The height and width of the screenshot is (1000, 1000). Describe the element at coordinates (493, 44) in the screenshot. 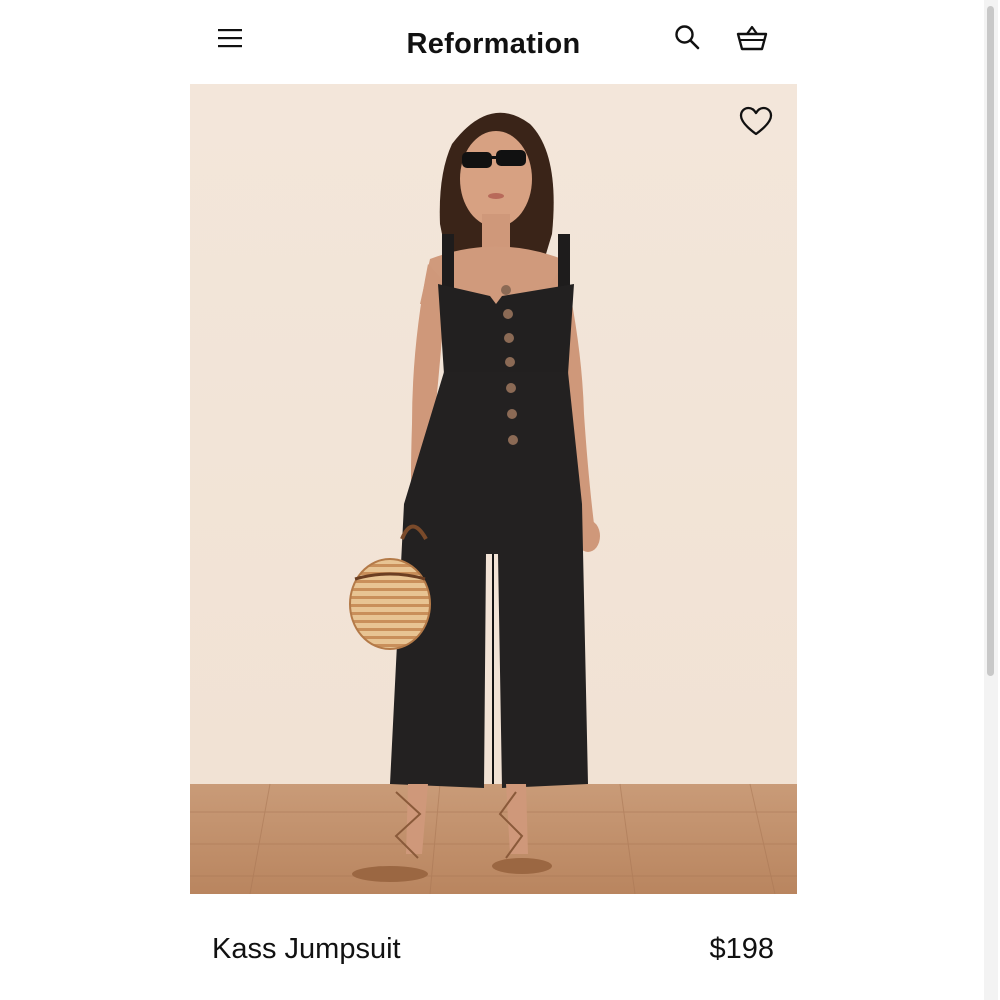

I see `brand-logo: Reformation` at that location.